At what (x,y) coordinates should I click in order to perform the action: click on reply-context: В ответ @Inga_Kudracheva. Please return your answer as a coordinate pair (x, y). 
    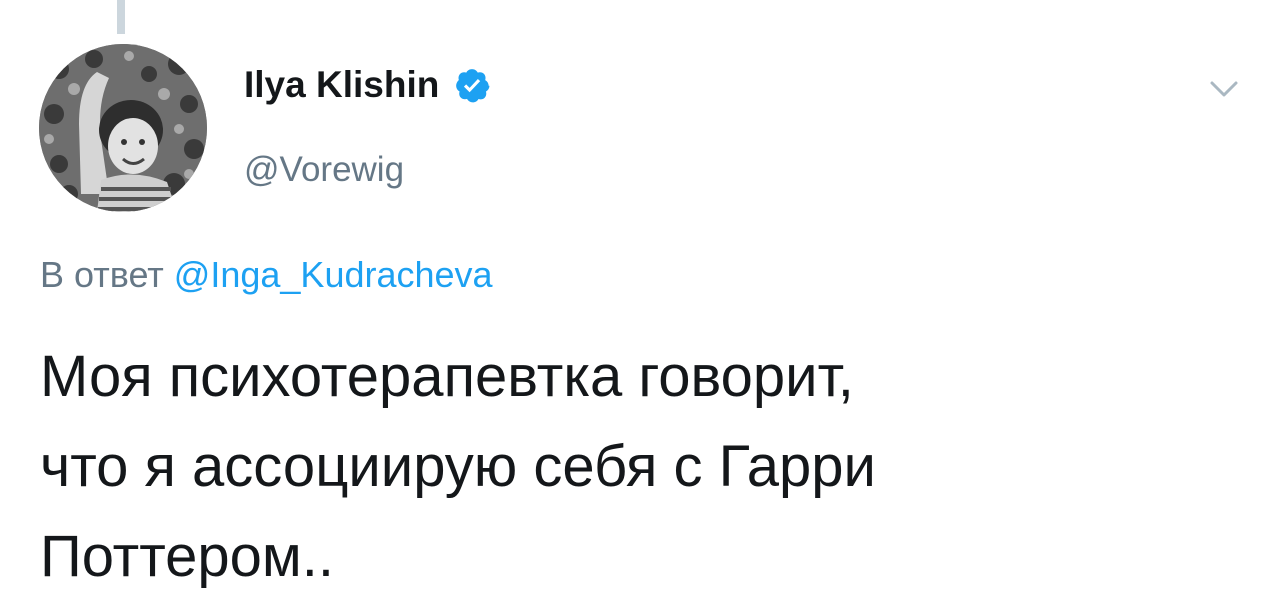
    Looking at the image, I should click on (266, 275).